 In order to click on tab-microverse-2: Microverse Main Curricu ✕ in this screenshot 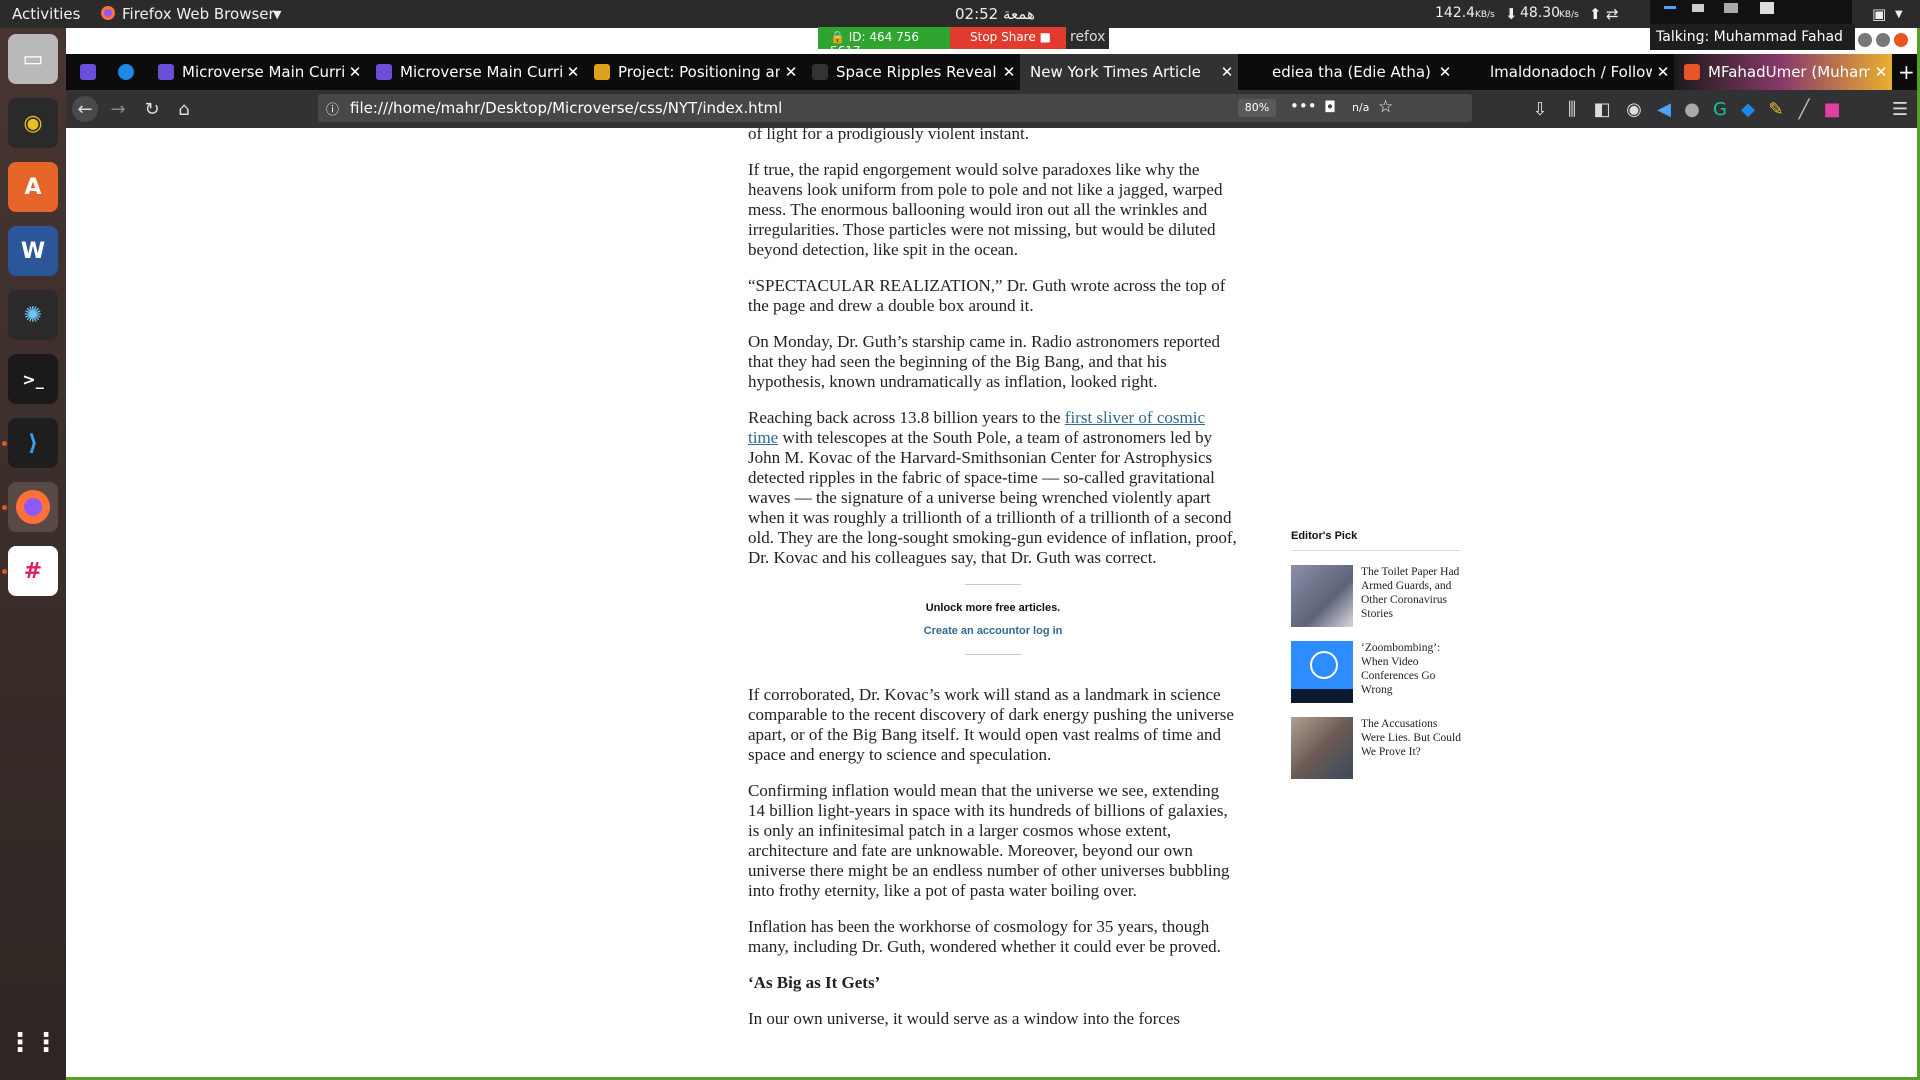, I will do `click(475, 72)`.